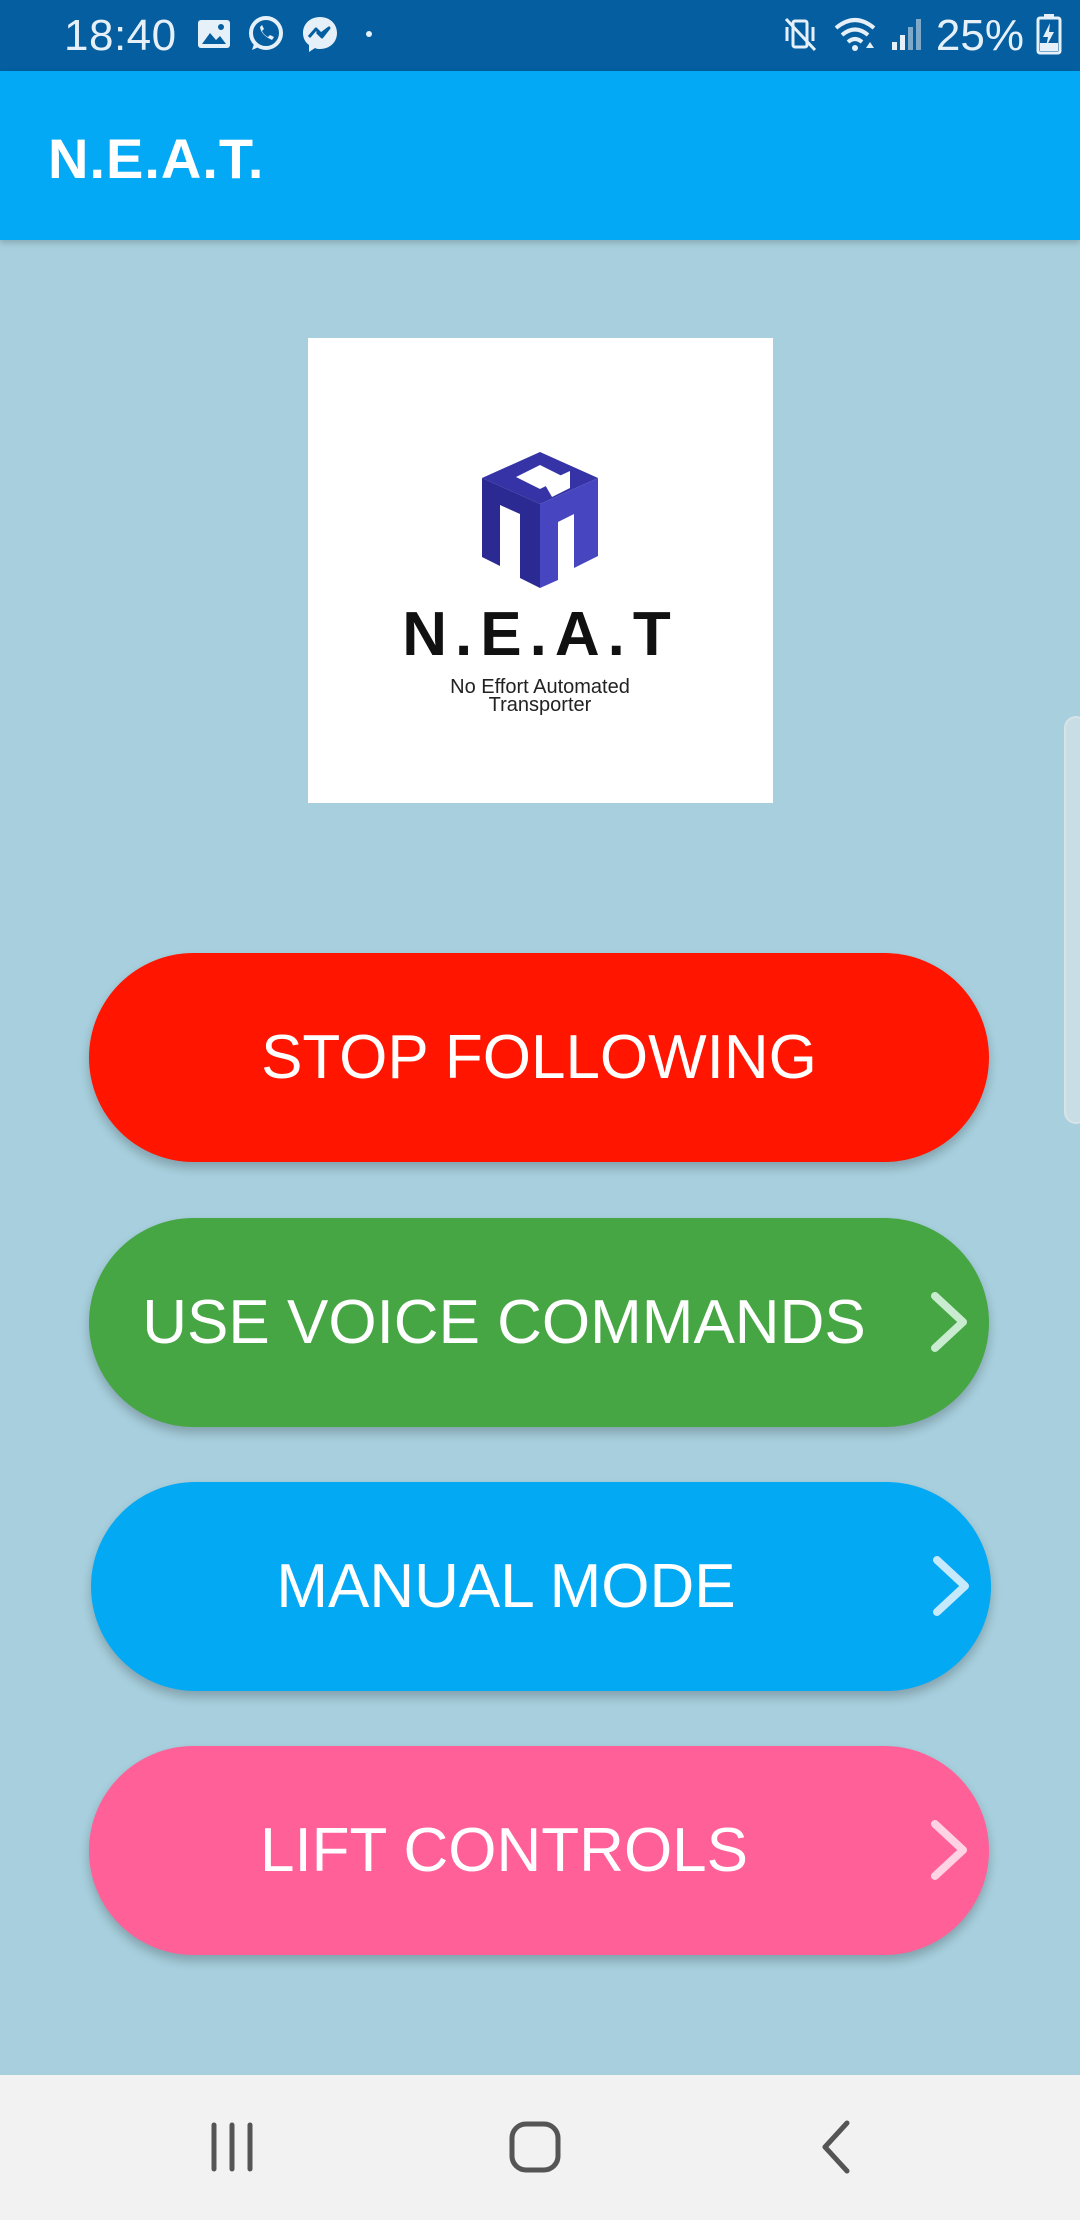 This screenshot has height=2220, width=1080. Describe the element at coordinates (266, 36) in the screenshot. I see `whatsapp-icon` at that location.